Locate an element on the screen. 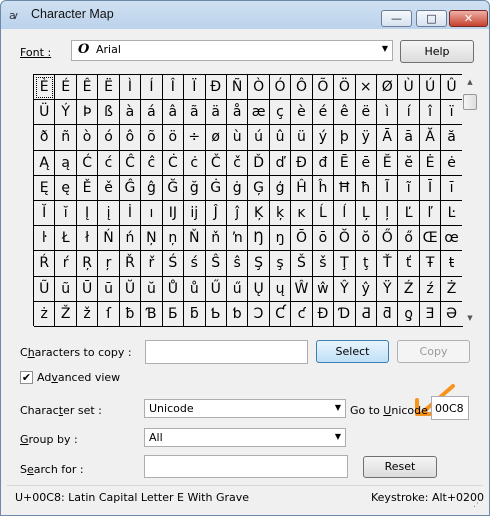 This screenshot has width=490, height=516. character-cell: ą is located at coordinates (66, 163).